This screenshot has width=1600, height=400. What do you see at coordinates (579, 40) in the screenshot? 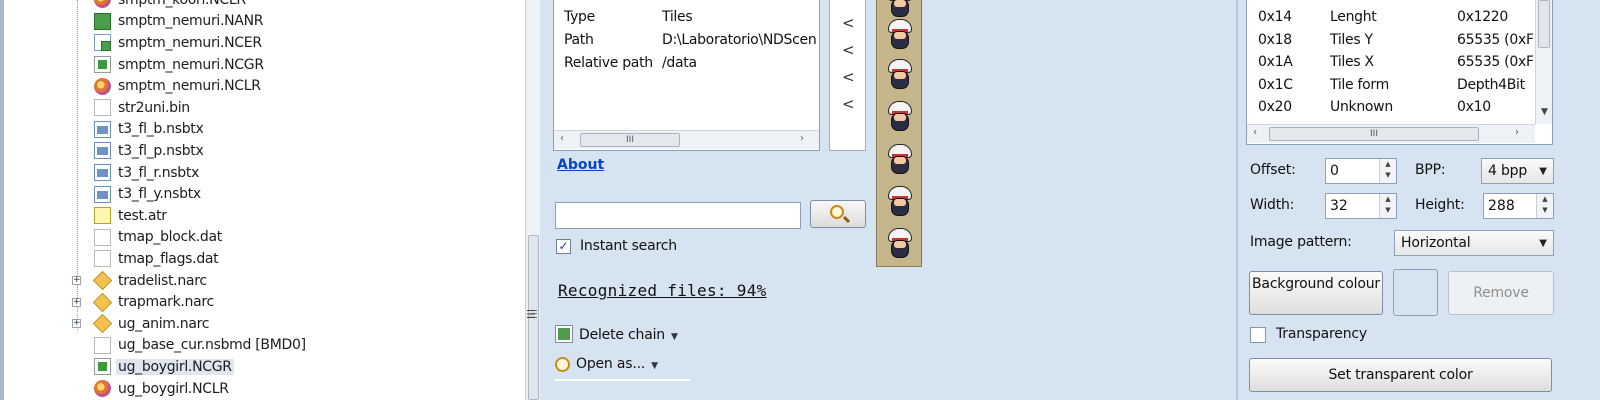
I see `info-key: Path` at bounding box center [579, 40].